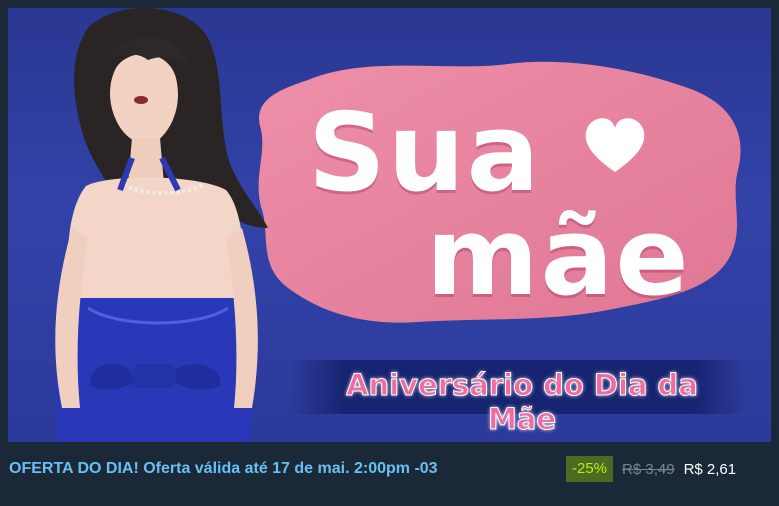  What do you see at coordinates (522, 402) in the screenshot?
I see `capsule-subtitle: Aniversário do Dia da Mãe` at bounding box center [522, 402].